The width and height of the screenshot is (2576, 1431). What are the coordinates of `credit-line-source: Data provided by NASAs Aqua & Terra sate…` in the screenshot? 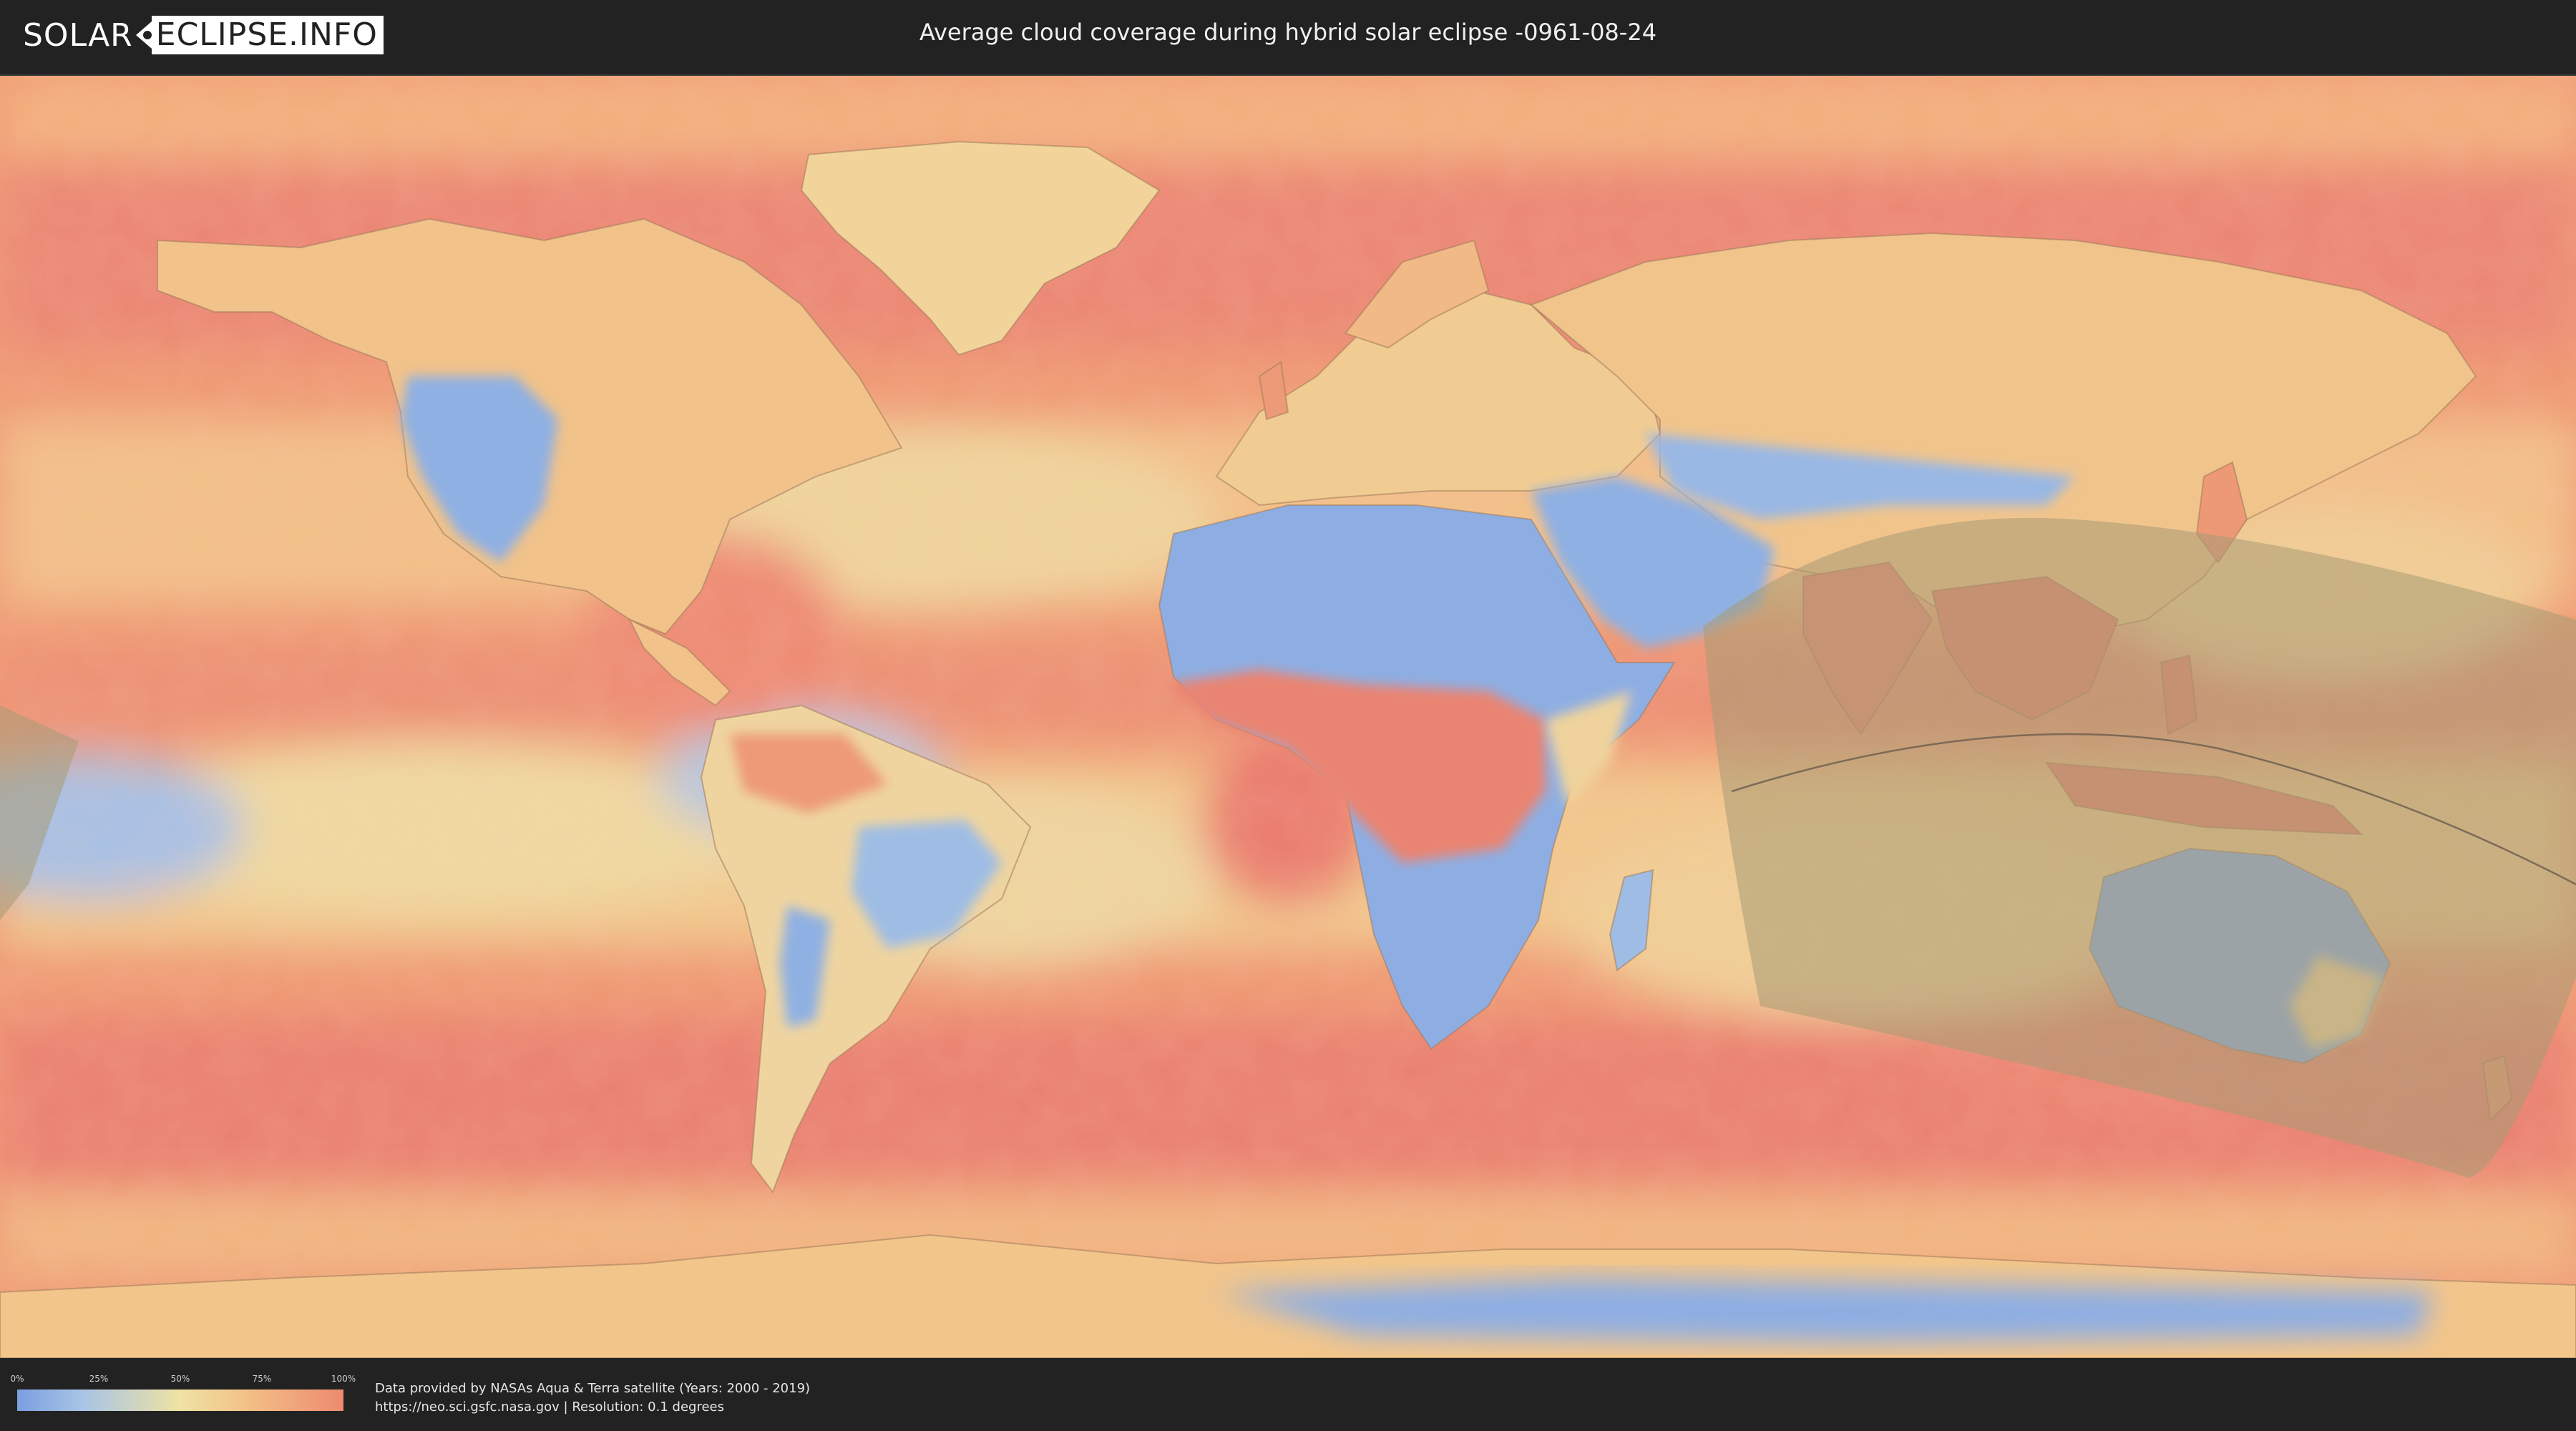 It's located at (593, 1388).